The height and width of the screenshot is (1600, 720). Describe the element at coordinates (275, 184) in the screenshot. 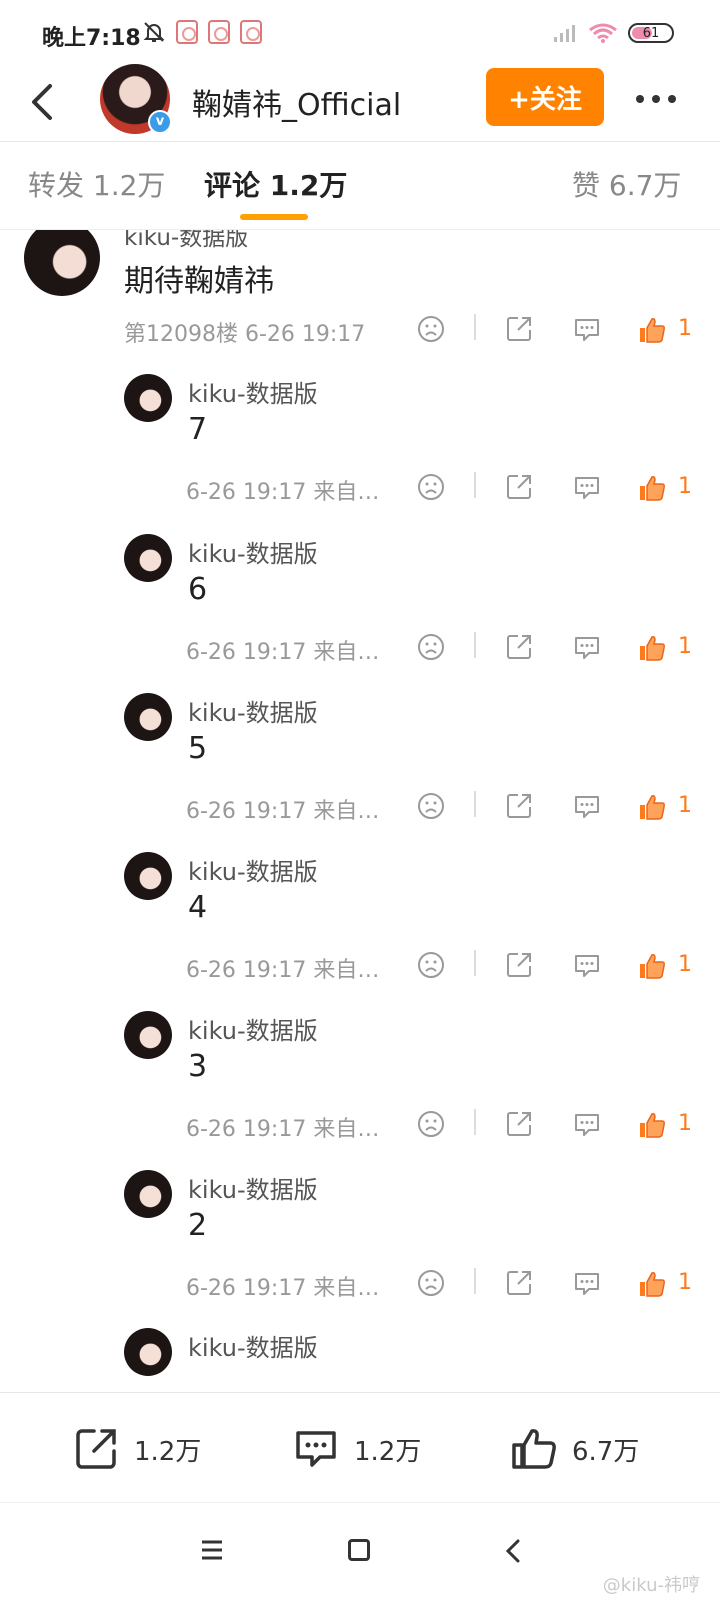

I see `tab-comments: 评论 1.2万` at that location.